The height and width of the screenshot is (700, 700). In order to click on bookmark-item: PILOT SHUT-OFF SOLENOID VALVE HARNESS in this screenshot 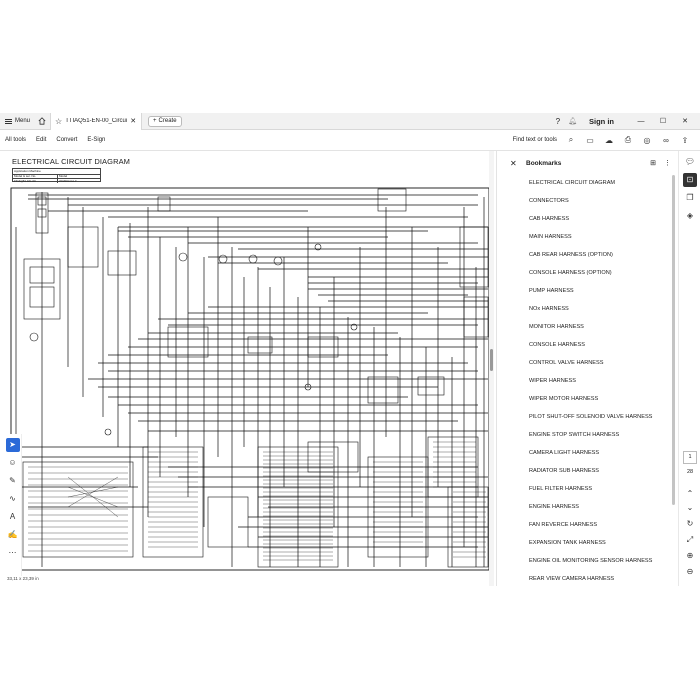, I will do `click(590, 423)`.